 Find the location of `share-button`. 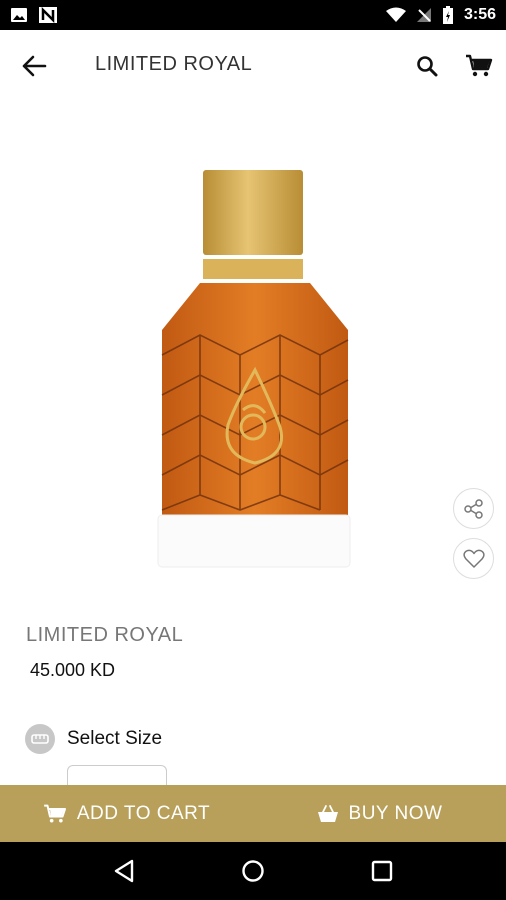

share-button is located at coordinates (473, 508).